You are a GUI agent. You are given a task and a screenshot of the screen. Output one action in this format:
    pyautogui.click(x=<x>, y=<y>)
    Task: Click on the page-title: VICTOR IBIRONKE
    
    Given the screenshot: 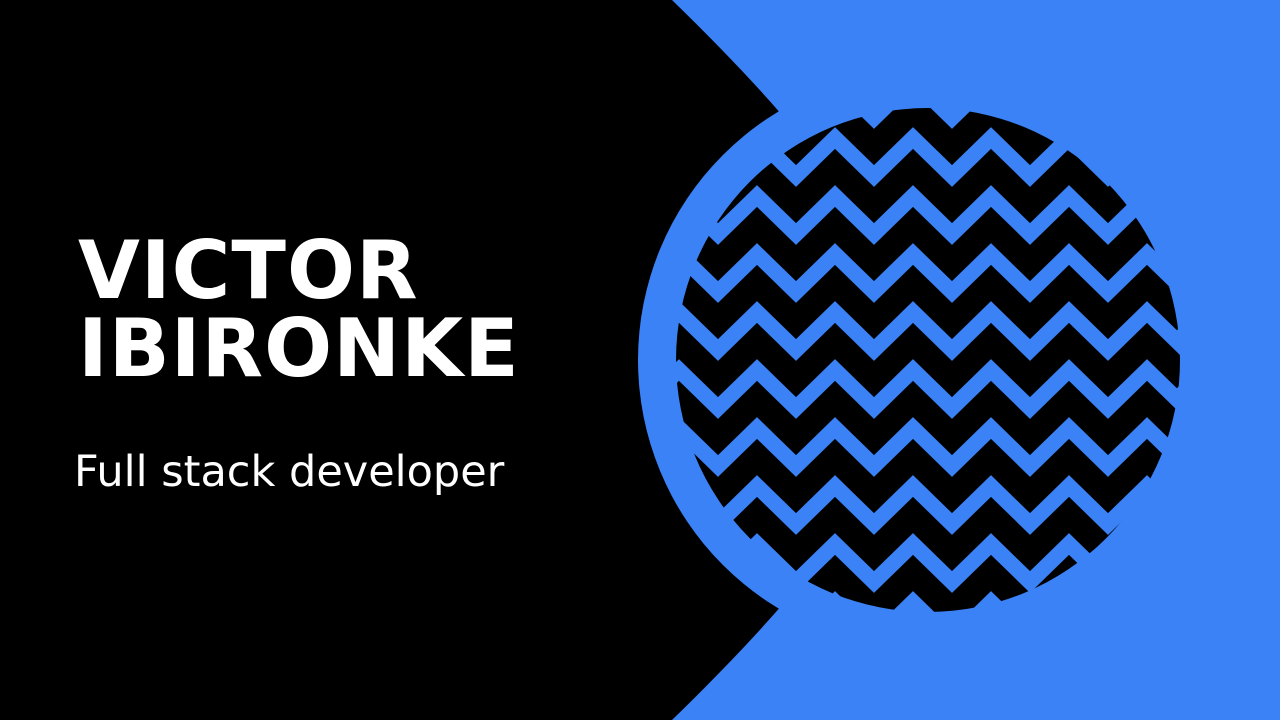 What is the action you would take?
    pyautogui.click(x=299, y=309)
    